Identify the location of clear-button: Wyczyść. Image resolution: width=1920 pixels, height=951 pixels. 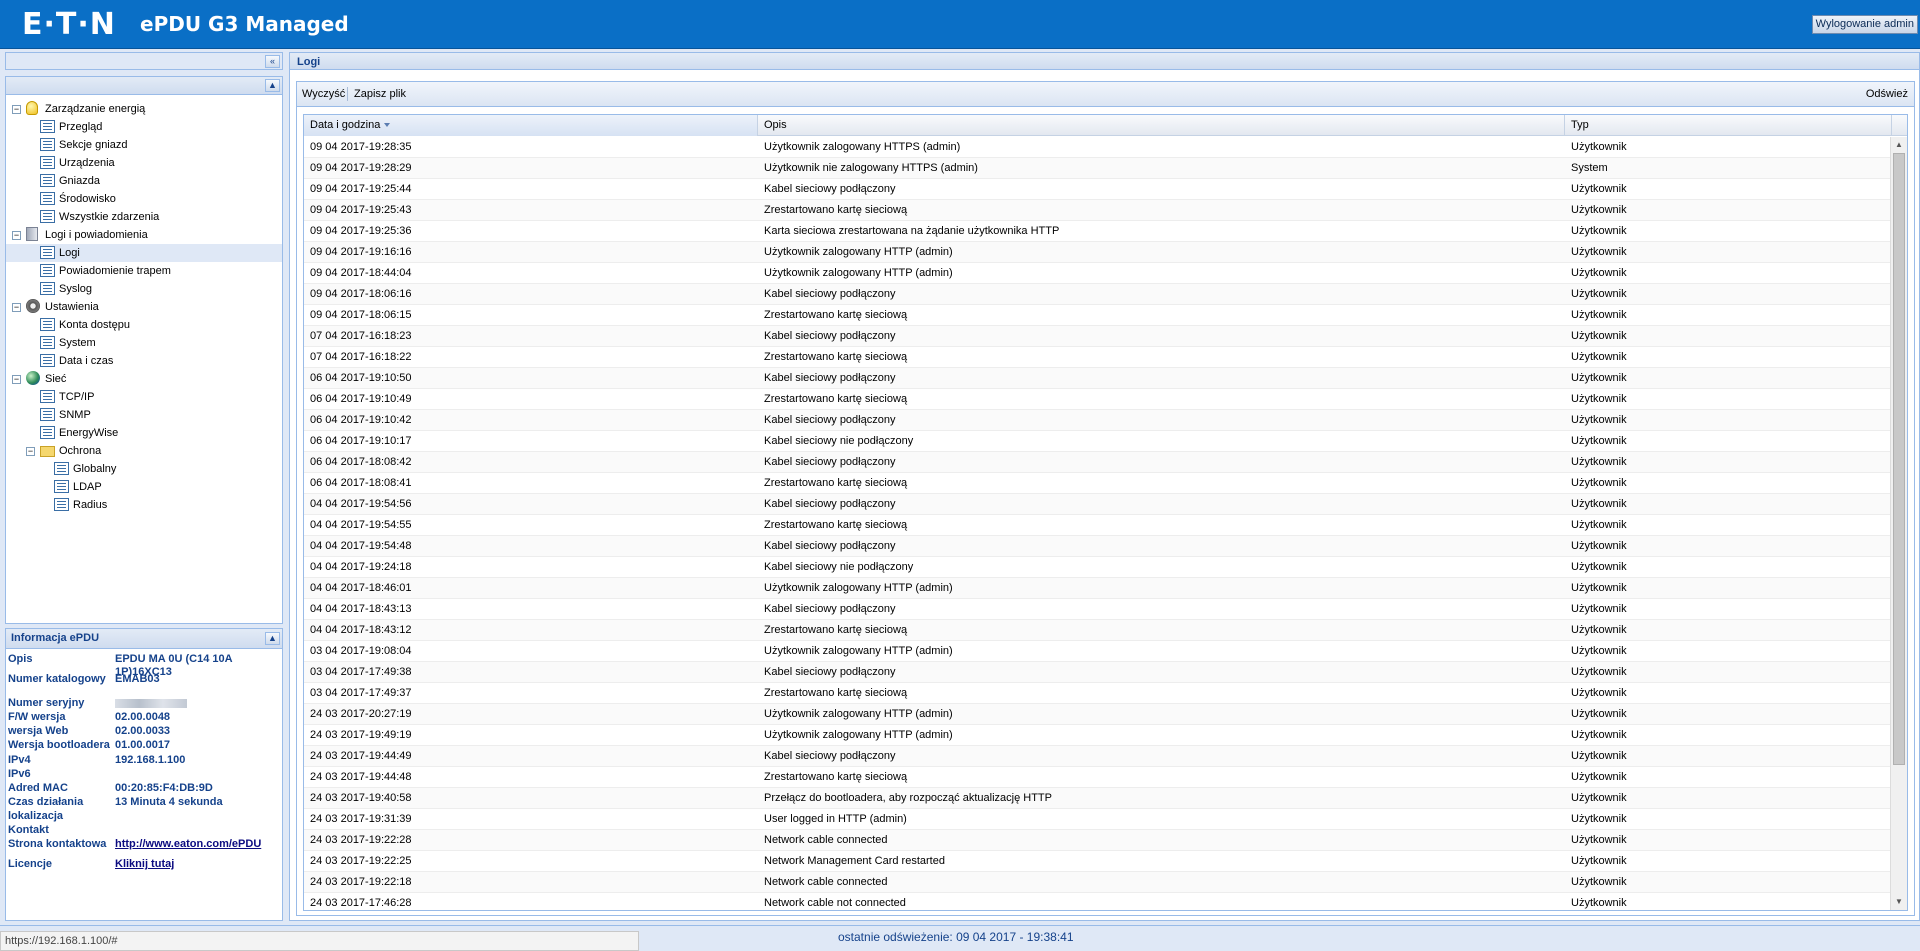
(323, 94).